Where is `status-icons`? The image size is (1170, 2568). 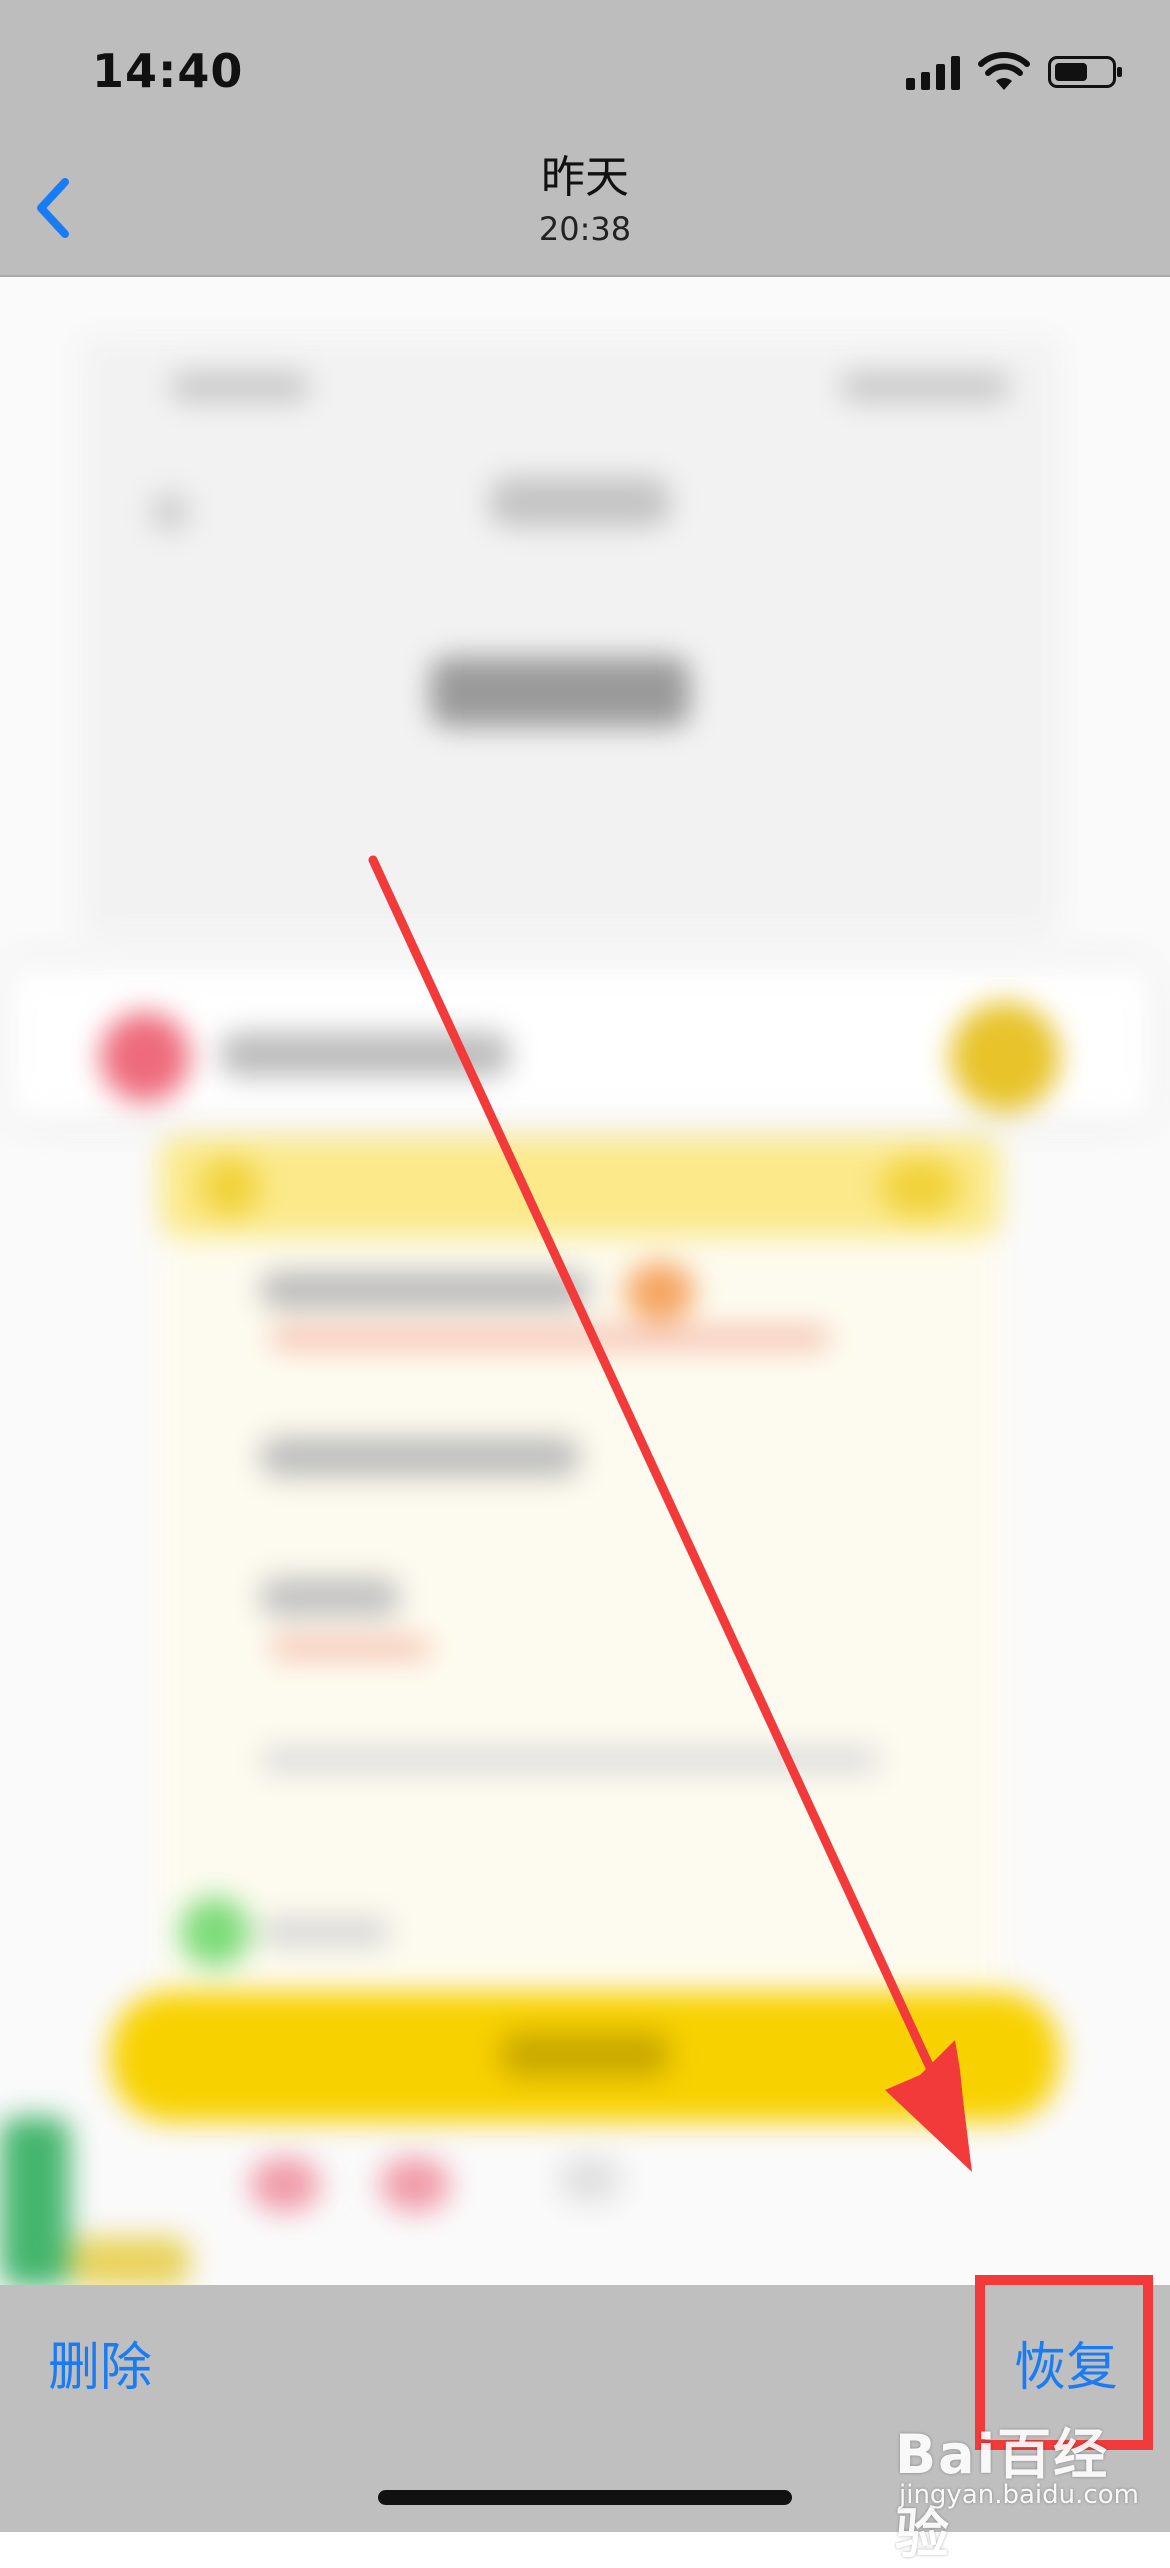 status-icons is located at coordinates (1014, 72).